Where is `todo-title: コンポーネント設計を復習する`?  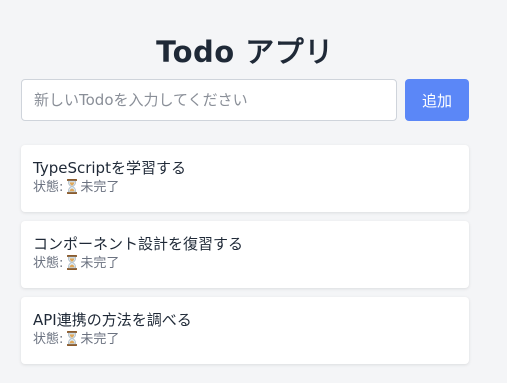 todo-title: コンポーネント設計を復習する is located at coordinates (138, 244).